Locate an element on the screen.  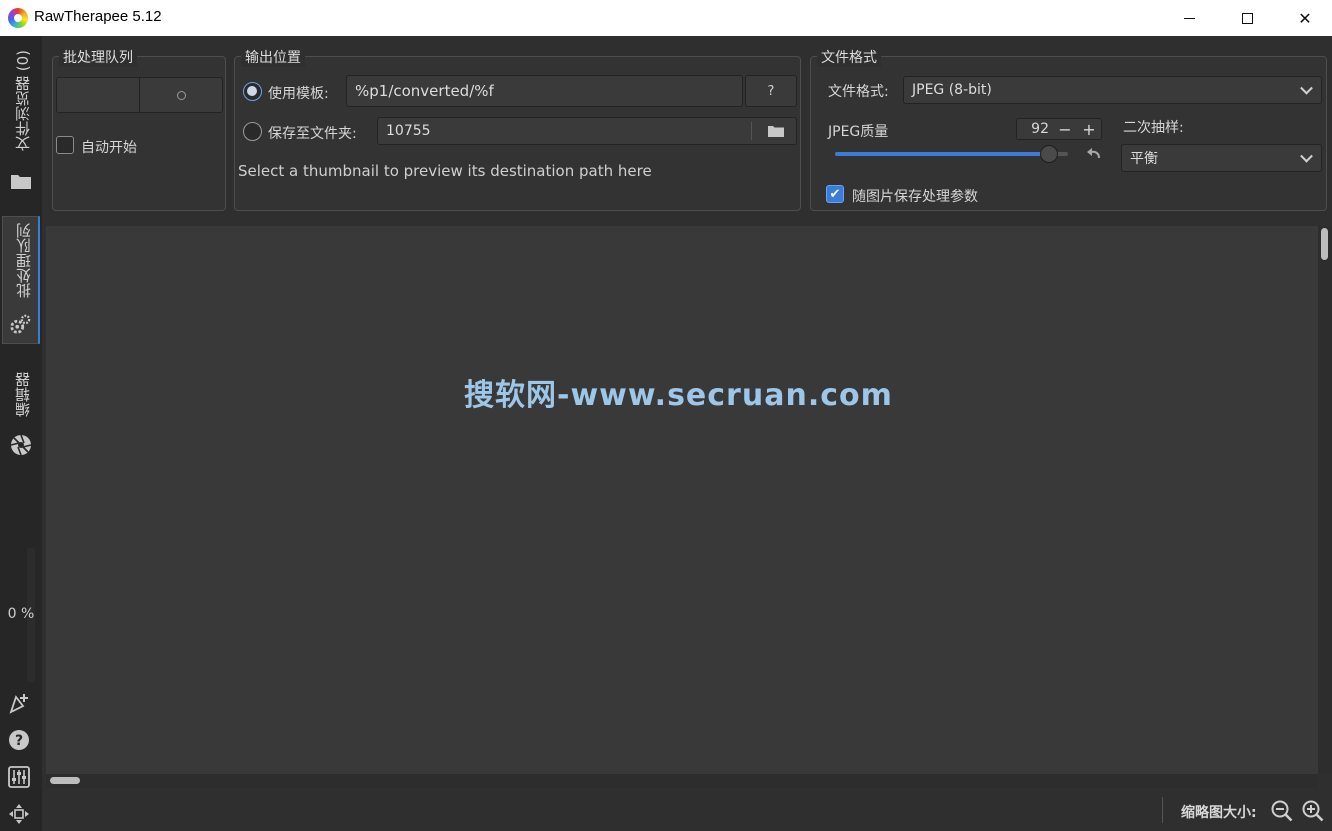
subsampling-label: 二次抽样: is located at coordinates (1153, 128).